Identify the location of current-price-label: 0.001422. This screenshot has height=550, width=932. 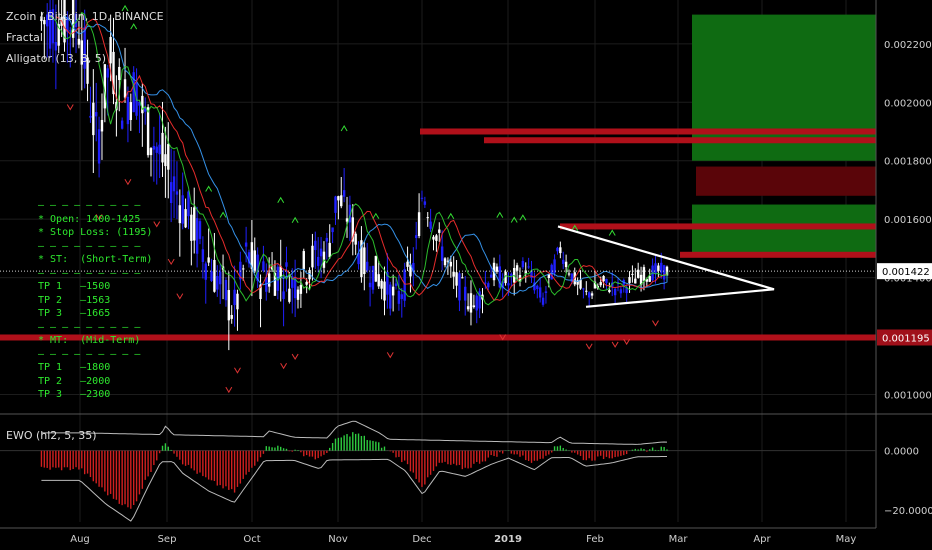
(906, 272).